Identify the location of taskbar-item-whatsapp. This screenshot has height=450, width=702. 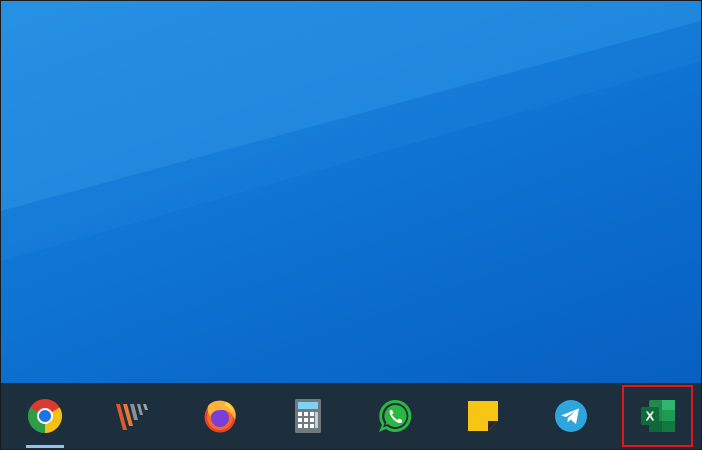
(396, 416).